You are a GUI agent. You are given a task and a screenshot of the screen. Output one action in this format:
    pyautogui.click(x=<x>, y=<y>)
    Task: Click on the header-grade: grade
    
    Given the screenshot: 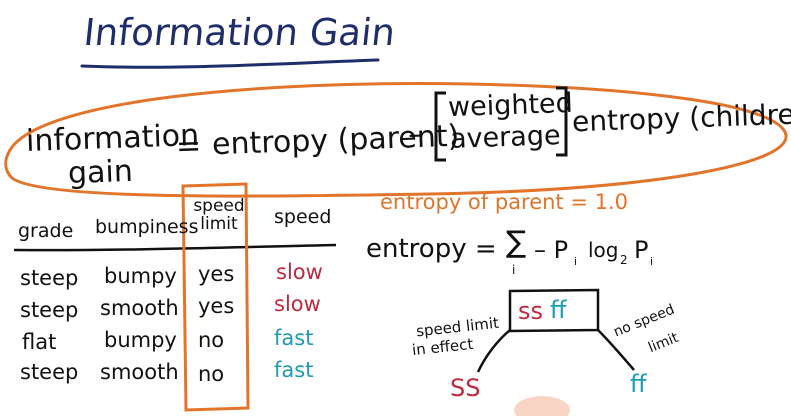 What is the action you would take?
    pyautogui.click(x=46, y=231)
    